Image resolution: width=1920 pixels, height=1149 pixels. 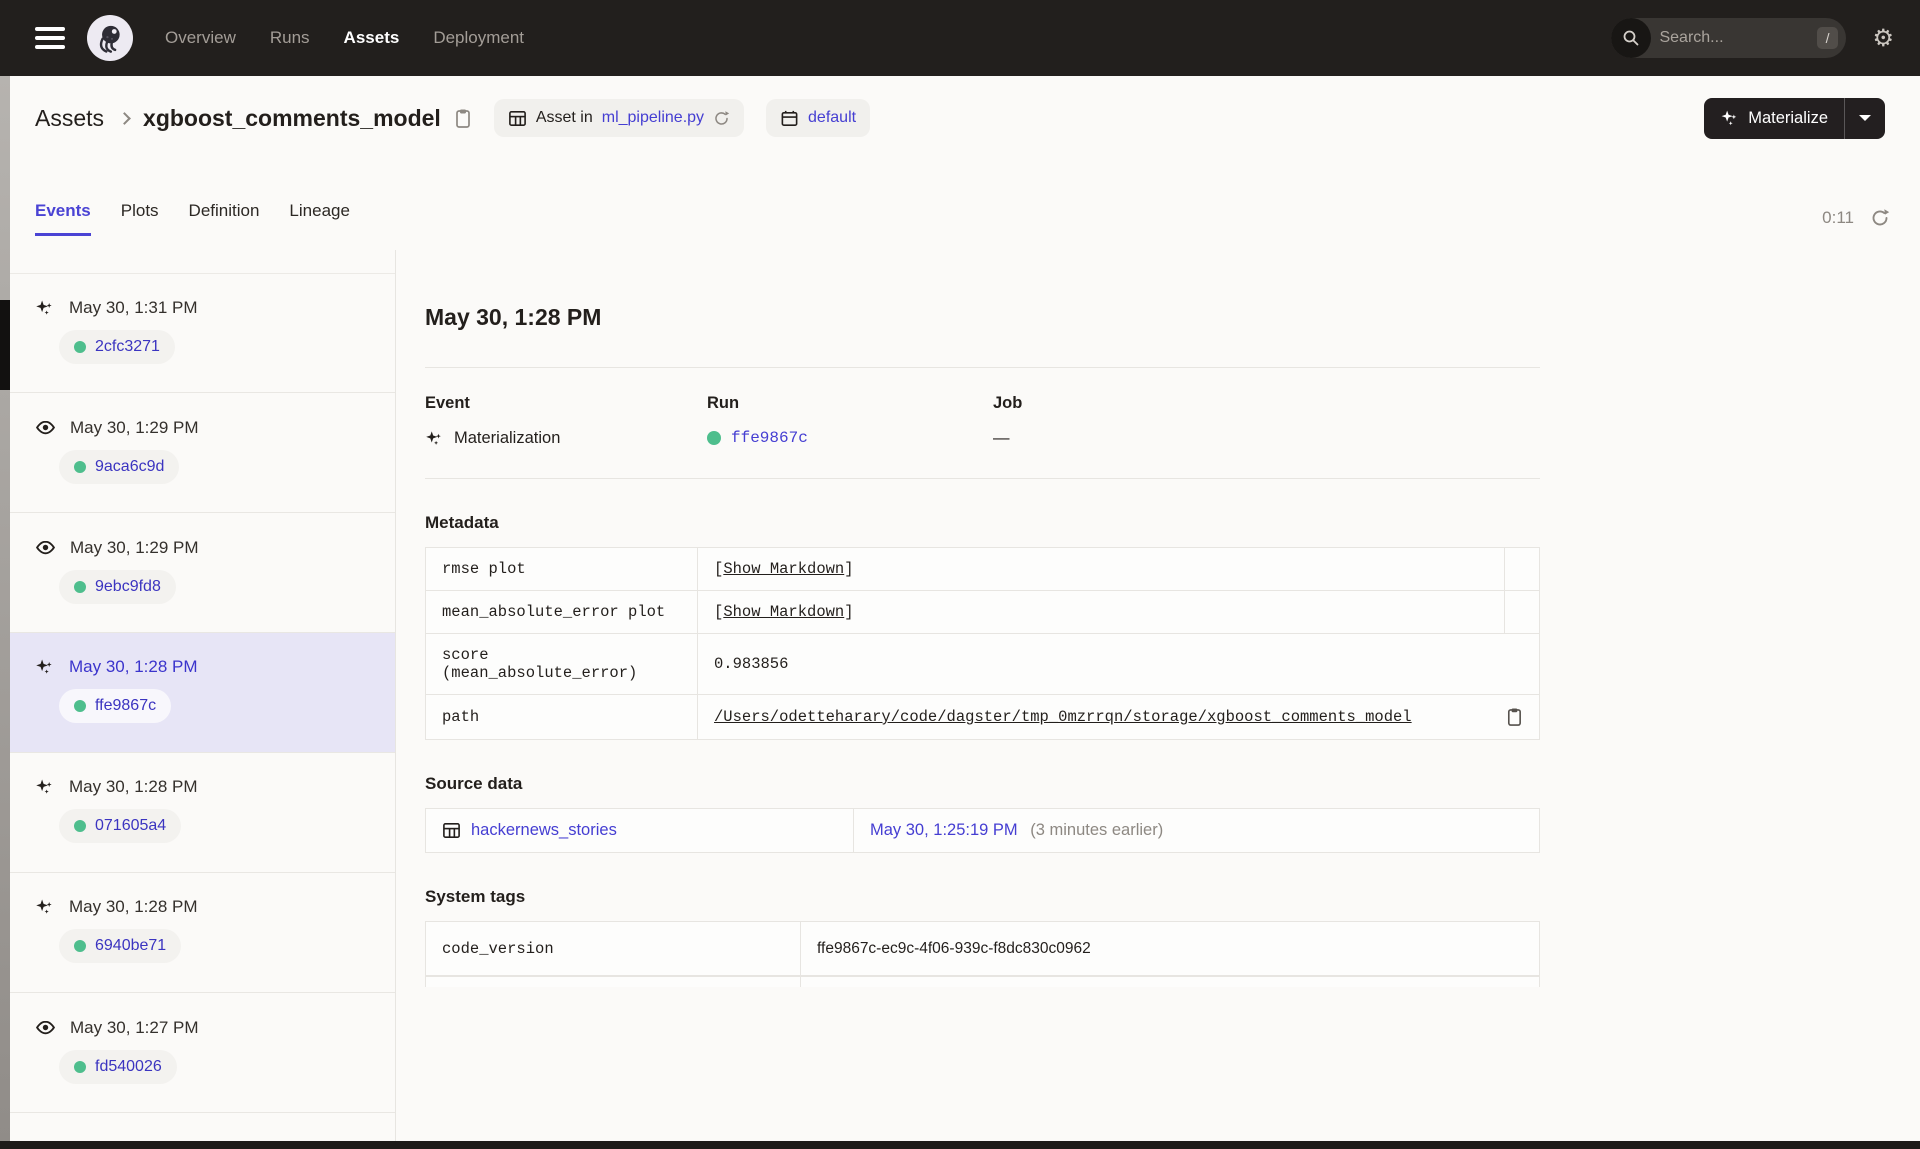 What do you see at coordinates (140, 218) in the screenshot?
I see `tab-plots: Plots` at bounding box center [140, 218].